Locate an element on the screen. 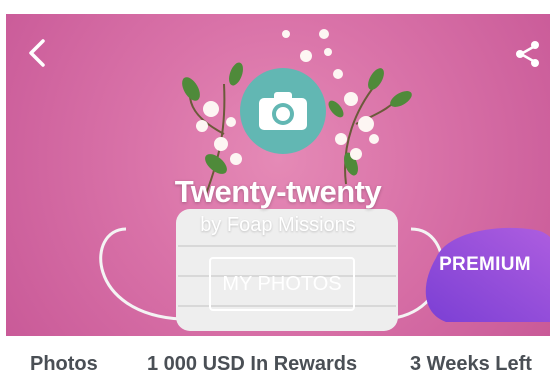  mission-stats-bar: Photos 1 000 USD In Rewards 3 Weeks Left is located at coordinates (275, 369).